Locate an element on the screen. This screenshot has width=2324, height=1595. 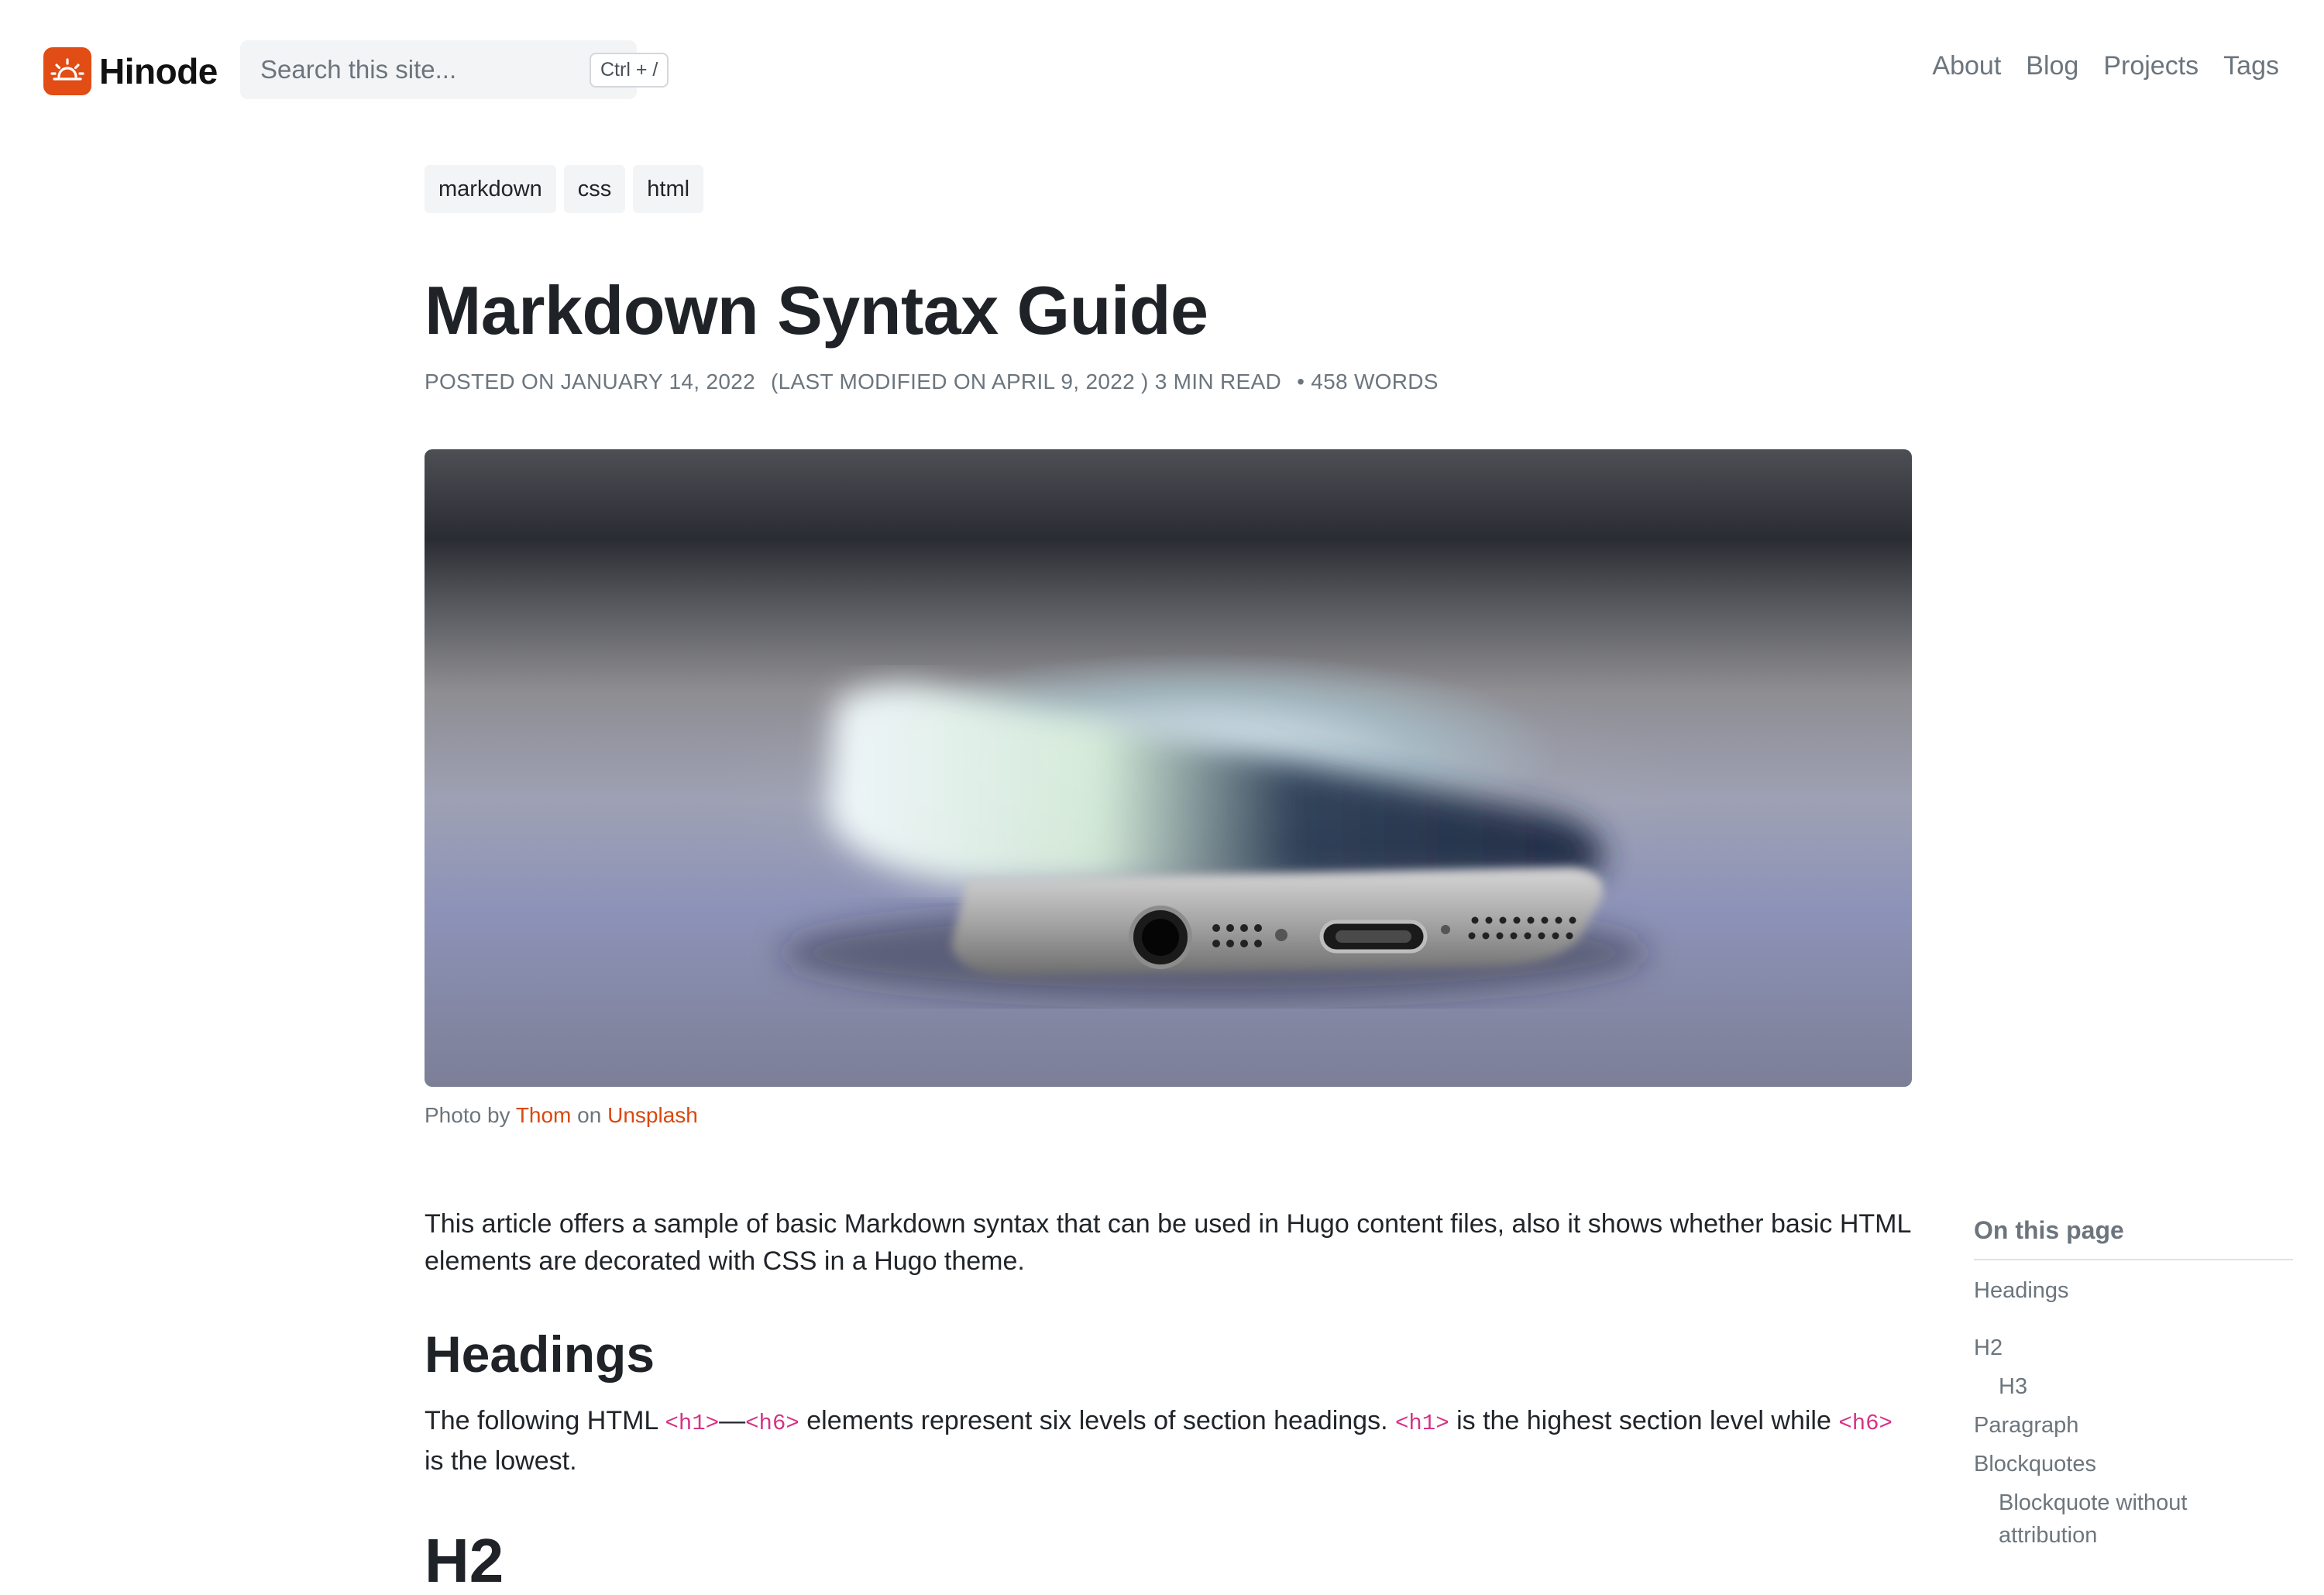
toc-title: On this page is located at coordinates (2133, 1238).